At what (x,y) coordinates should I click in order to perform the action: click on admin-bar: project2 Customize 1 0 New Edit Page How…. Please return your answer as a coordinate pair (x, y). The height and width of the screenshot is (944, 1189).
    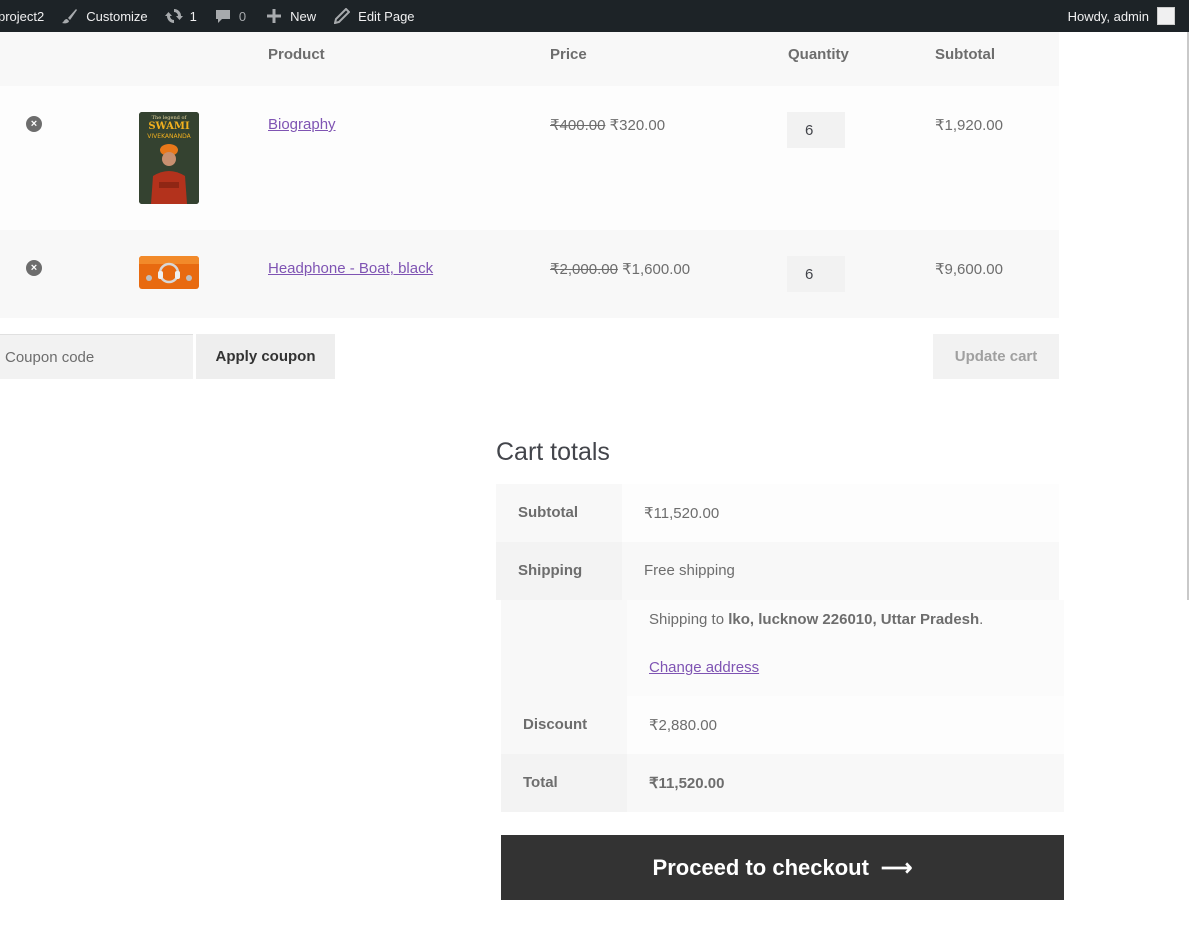
    Looking at the image, I should click on (594, 16).